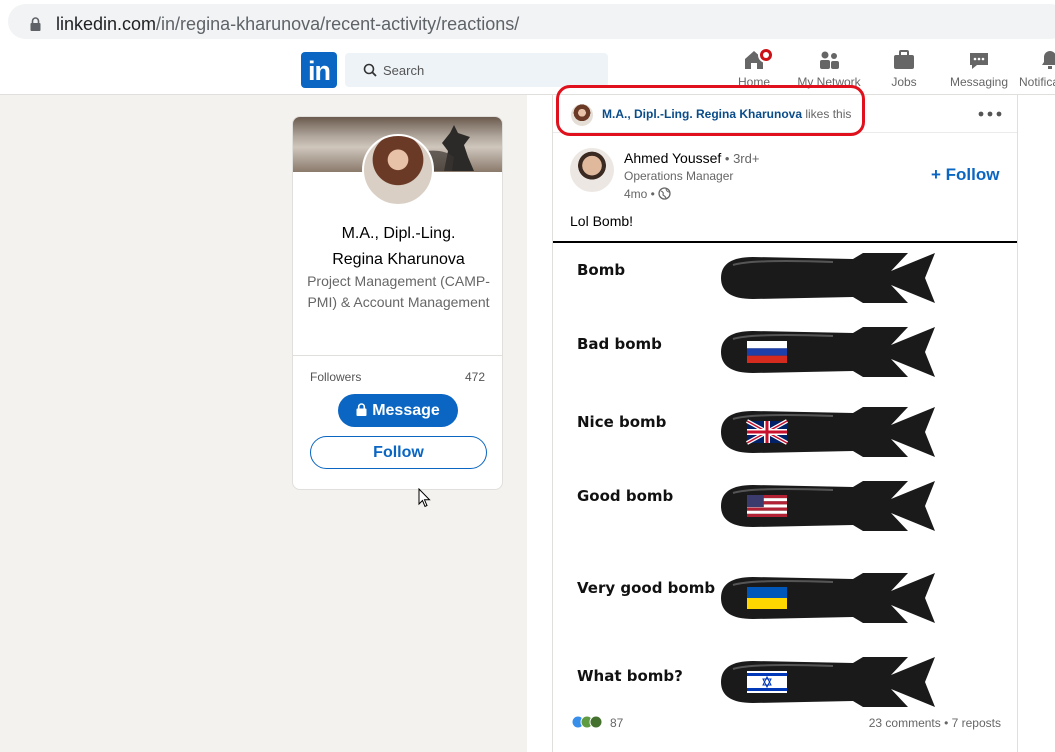  I want to click on bomb-label: Bad bomb, so click(619, 344).